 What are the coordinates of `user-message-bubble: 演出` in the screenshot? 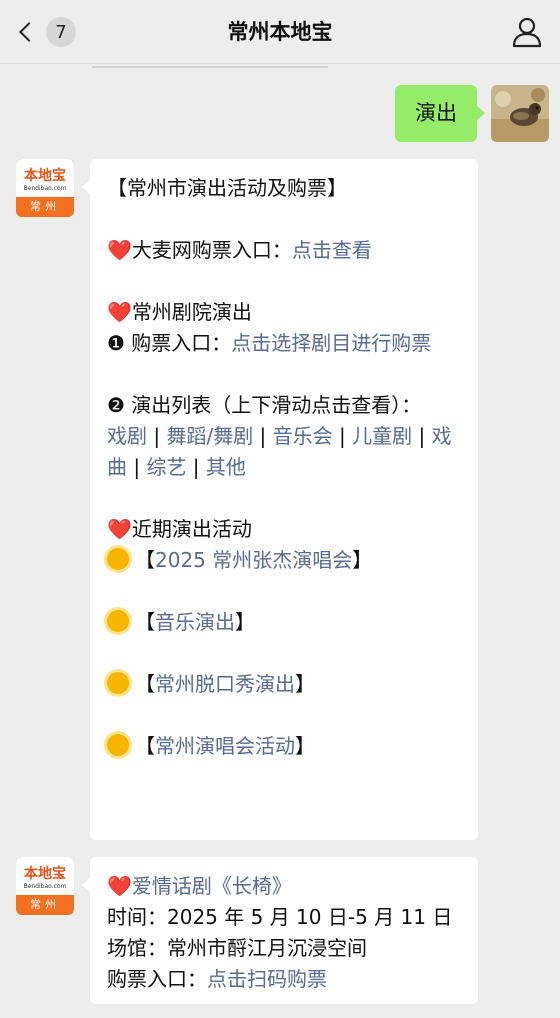 It's located at (440, 113).